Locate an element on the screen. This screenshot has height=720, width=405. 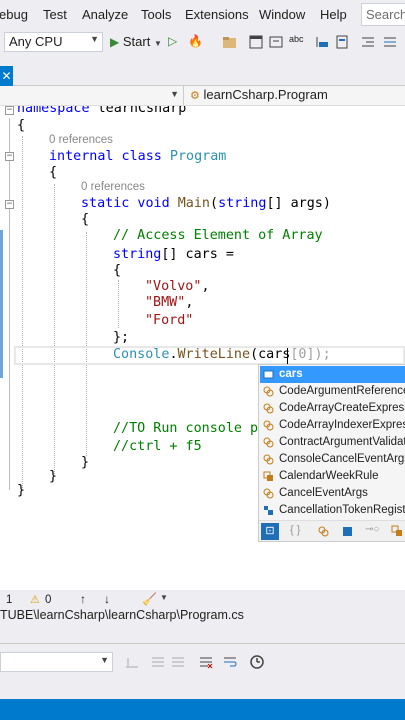
menu-extensions: Extensions is located at coordinates (217, 14).